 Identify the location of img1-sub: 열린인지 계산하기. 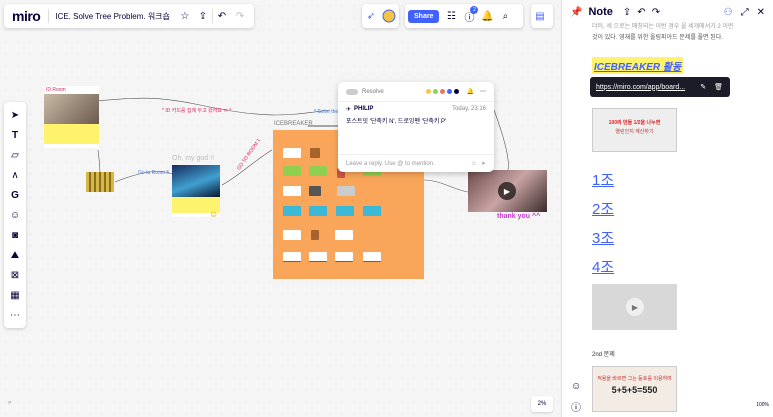
(634, 132).